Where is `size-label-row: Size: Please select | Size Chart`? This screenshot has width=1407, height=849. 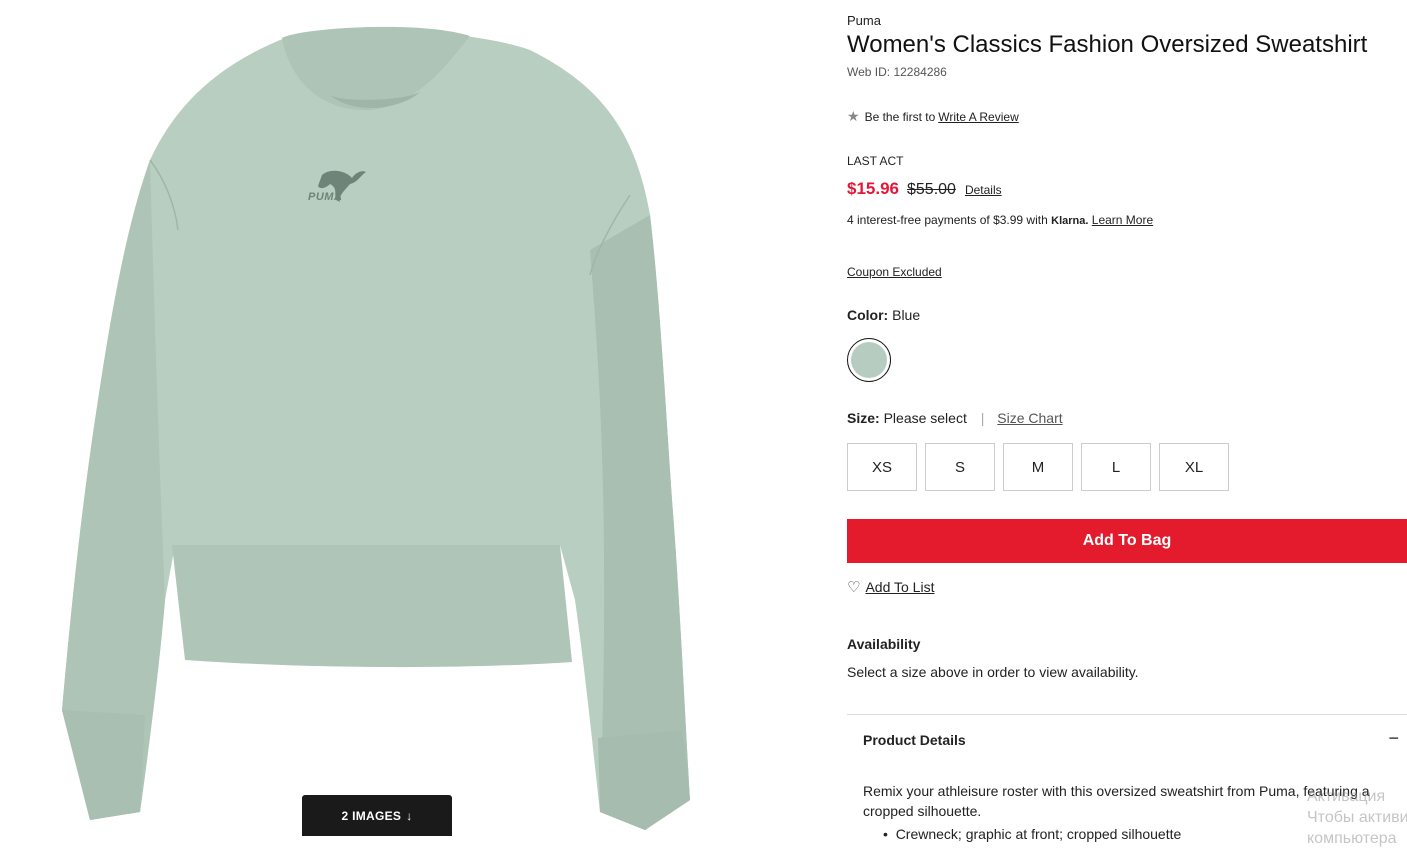
size-label-row: Size: Please select | Size Chart is located at coordinates (955, 418).